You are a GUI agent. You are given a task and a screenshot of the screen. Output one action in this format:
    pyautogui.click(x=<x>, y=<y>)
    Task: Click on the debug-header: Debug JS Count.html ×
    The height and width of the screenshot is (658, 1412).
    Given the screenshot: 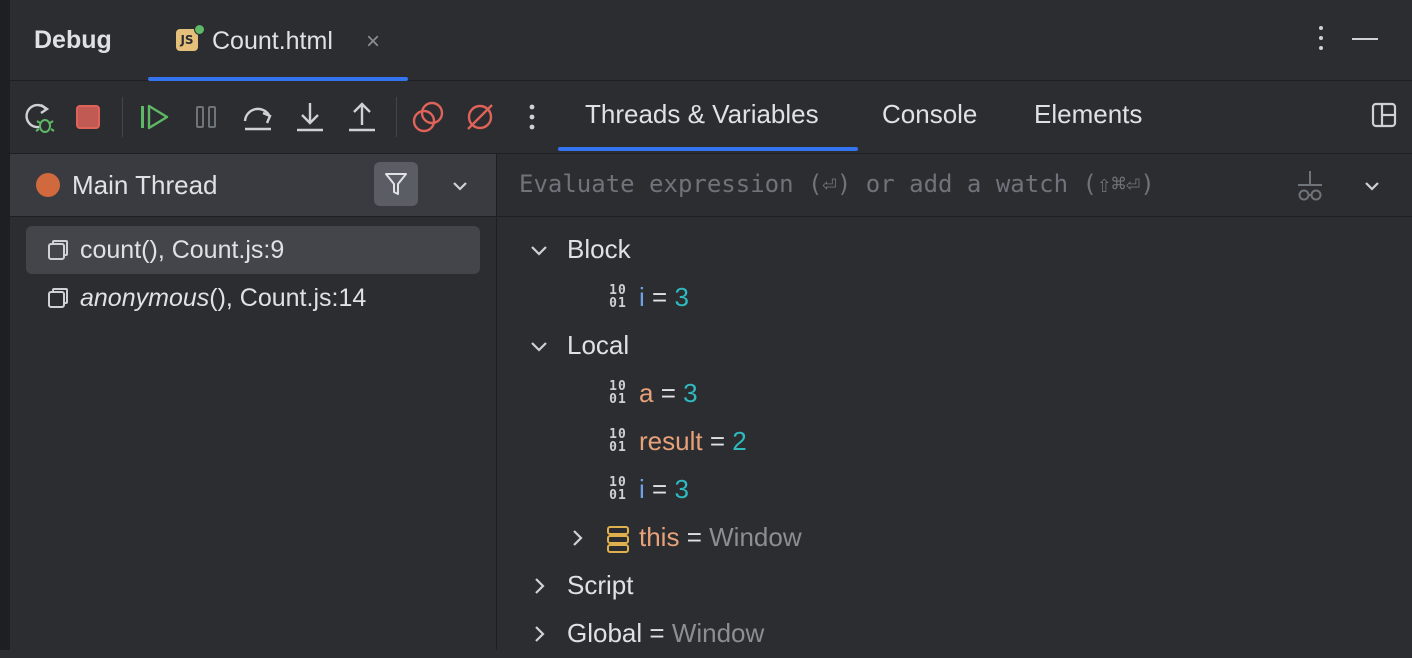 What is the action you would take?
    pyautogui.click(x=711, y=40)
    